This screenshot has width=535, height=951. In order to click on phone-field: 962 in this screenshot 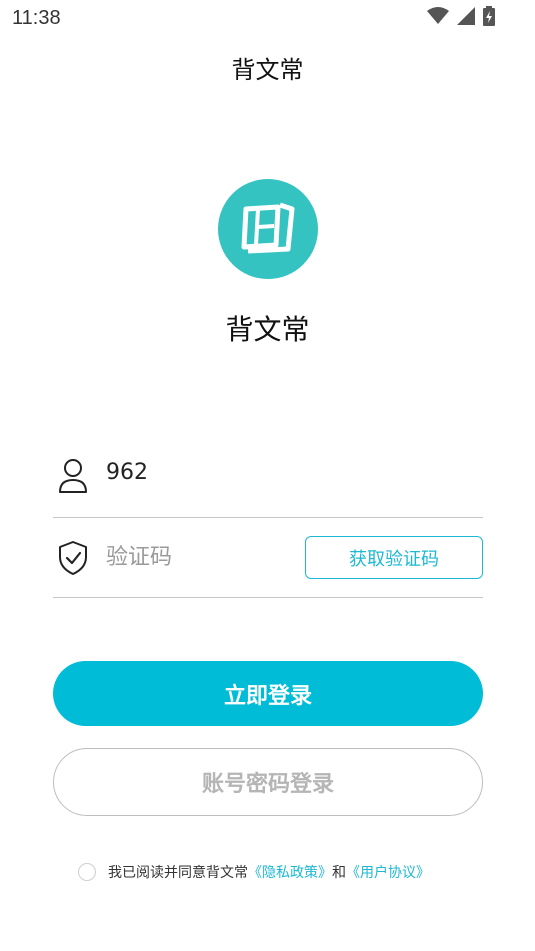, I will do `click(268, 478)`.